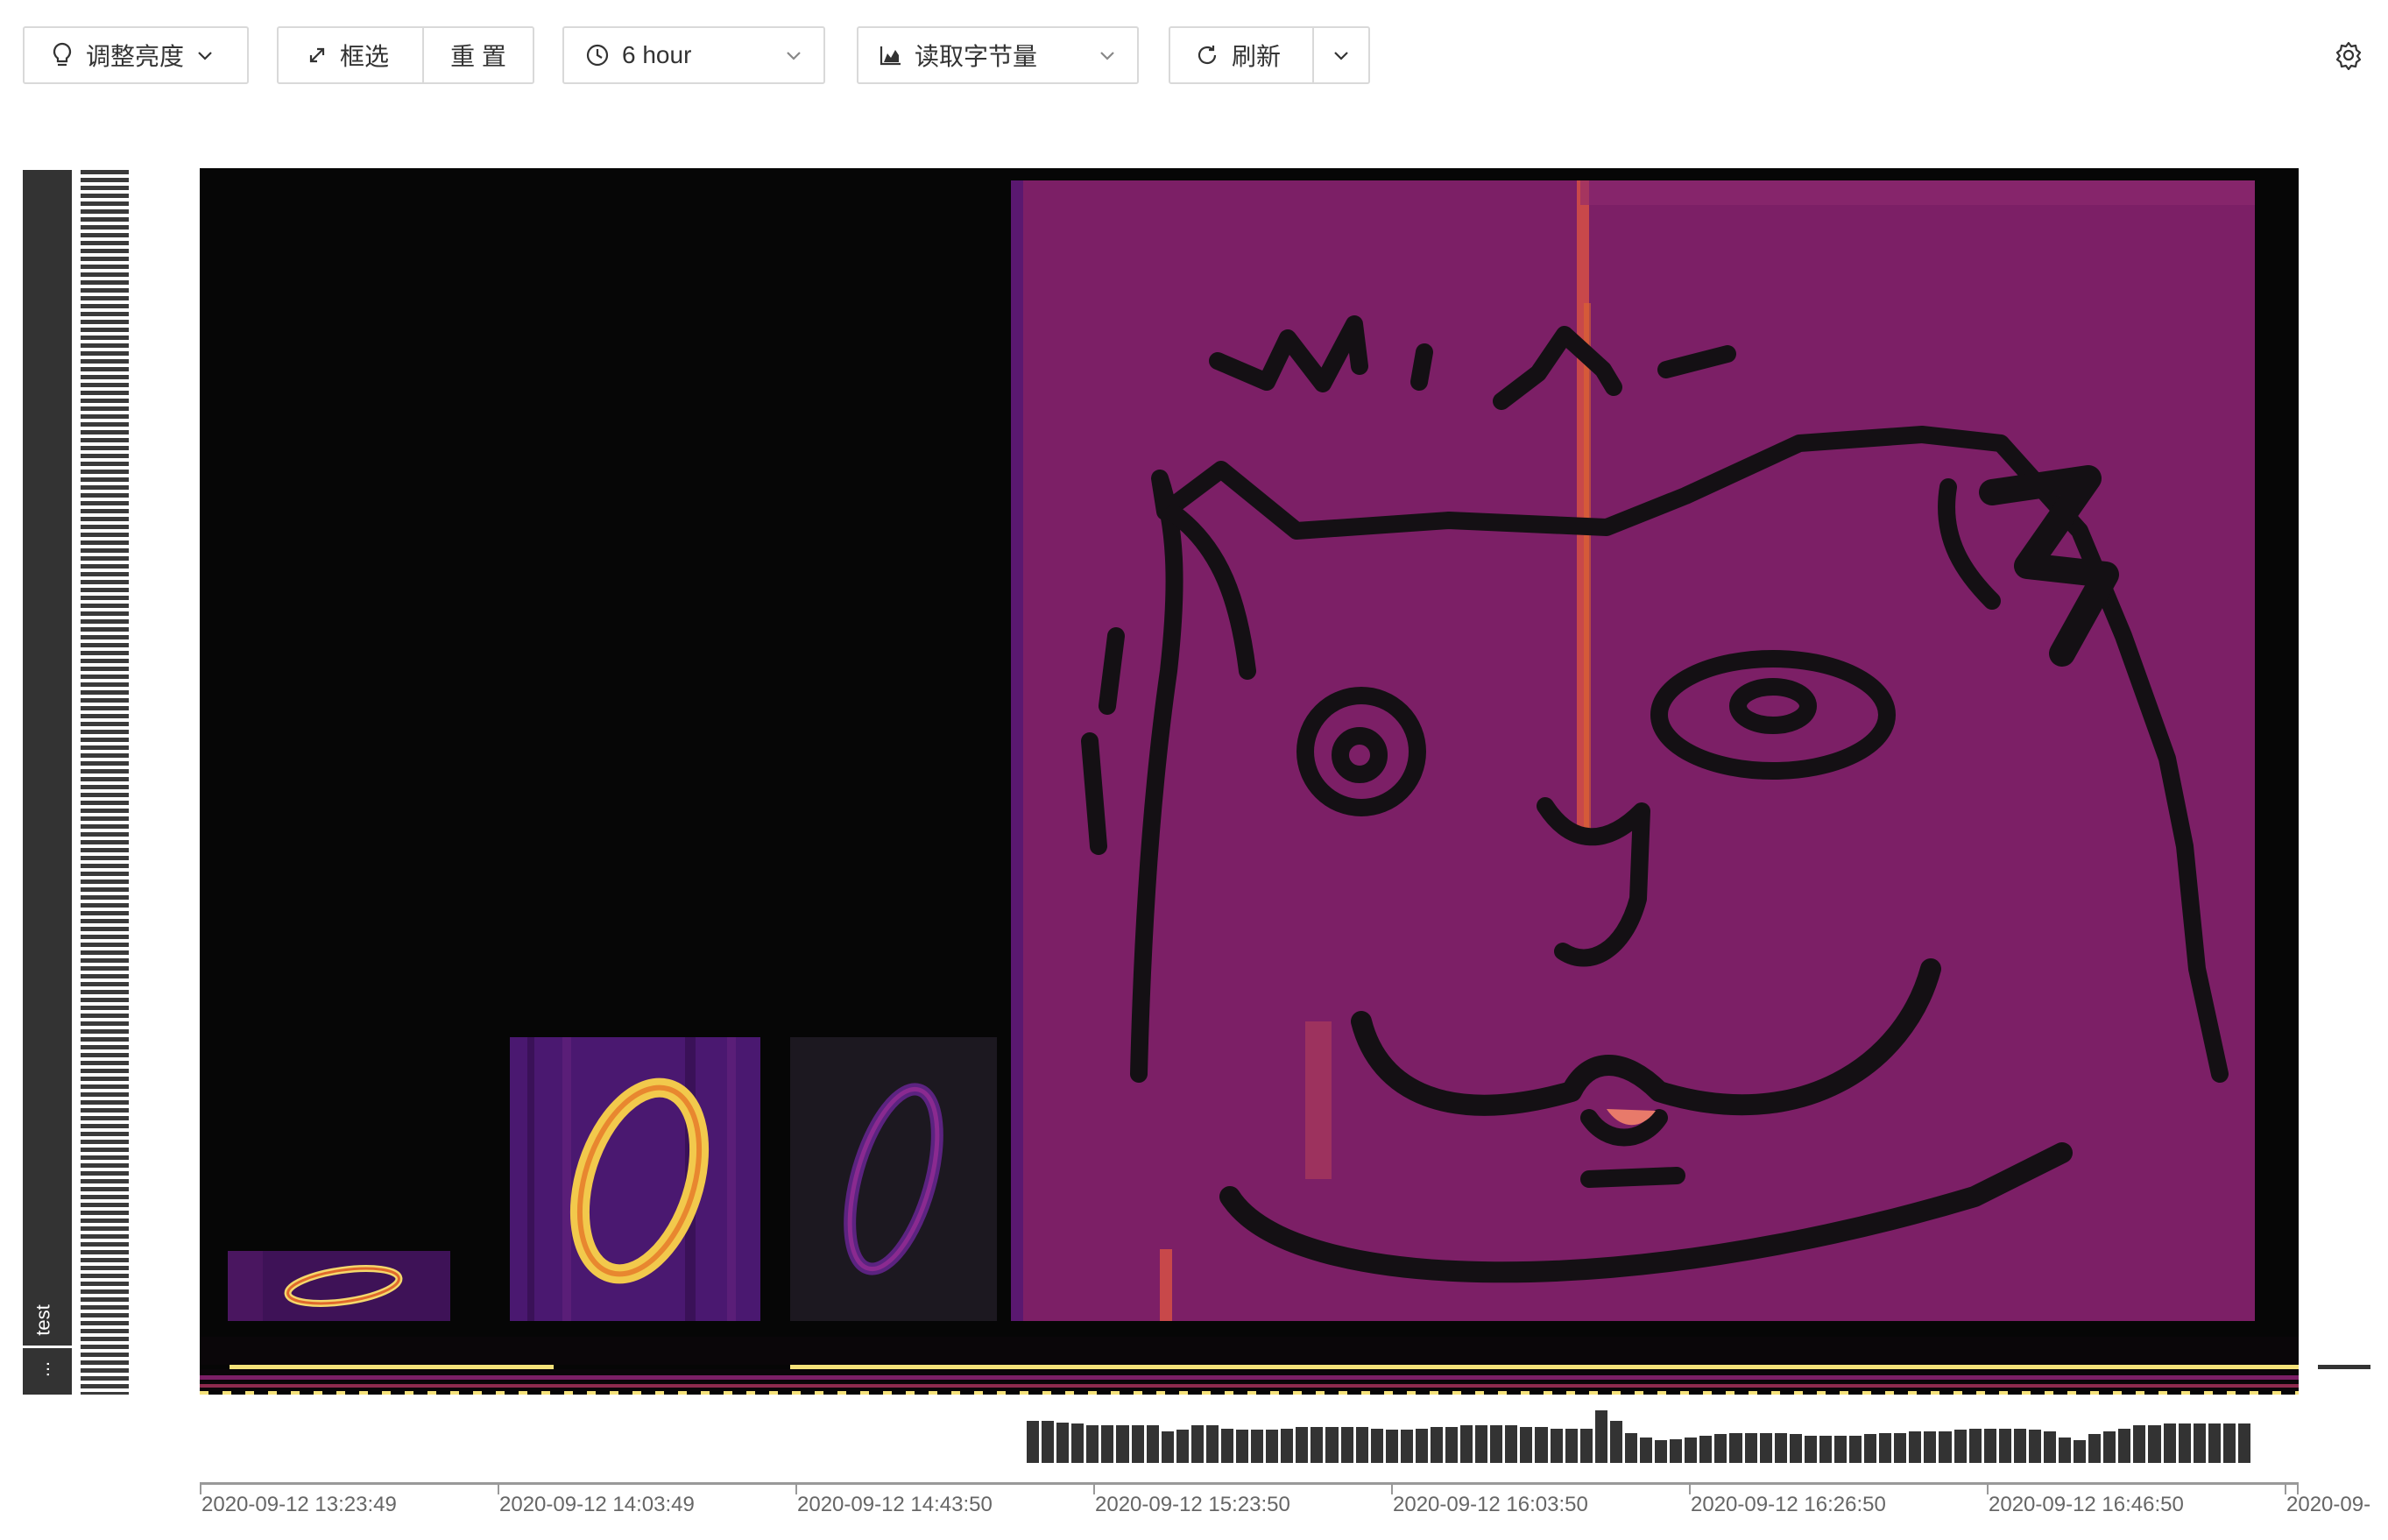 This screenshot has height=1540, width=2388. What do you see at coordinates (694, 55) in the screenshot?
I see `time-range-select: 6 hour` at bounding box center [694, 55].